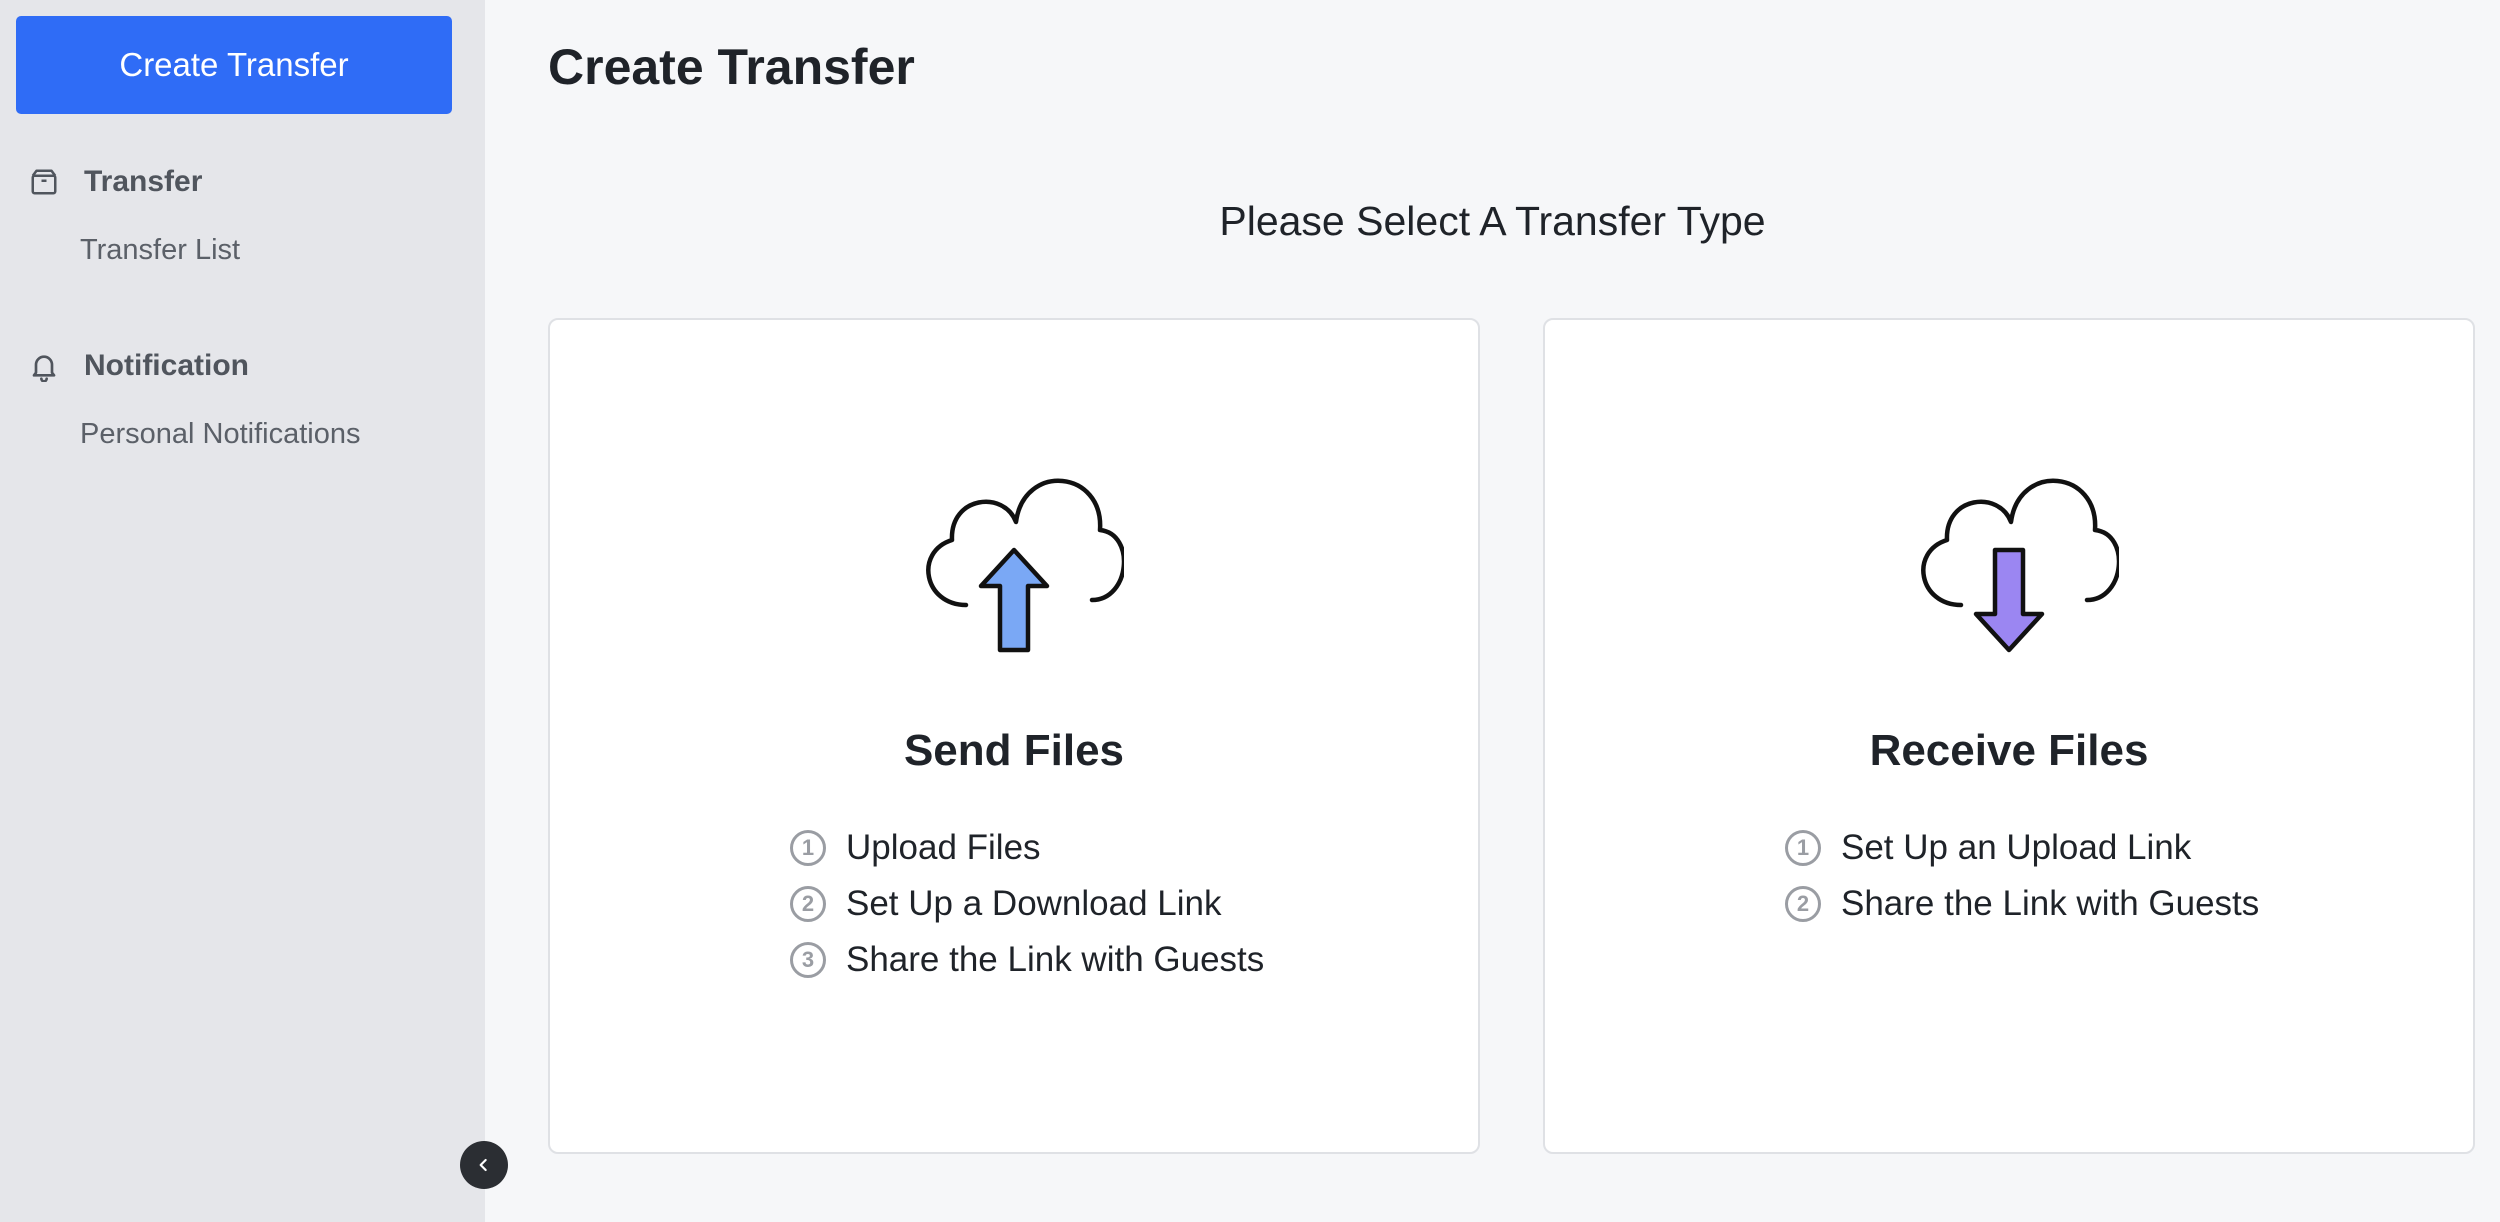  I want to click on step-text: Set Up an Upload Link, so click(2016, 847).